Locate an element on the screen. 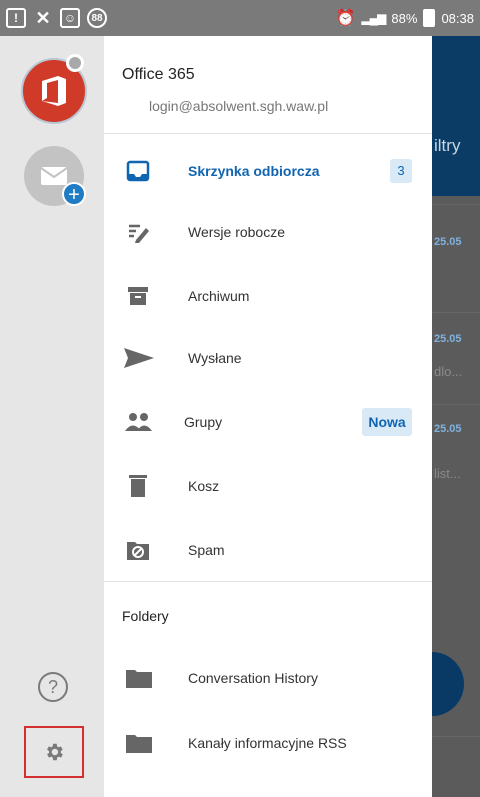 This screenshot has height=797, width=480. status-bar: ! ✕ ☺ 88 ⏰ ▂▄▆ 88% 08:38 is located at coordinates (240, 18).